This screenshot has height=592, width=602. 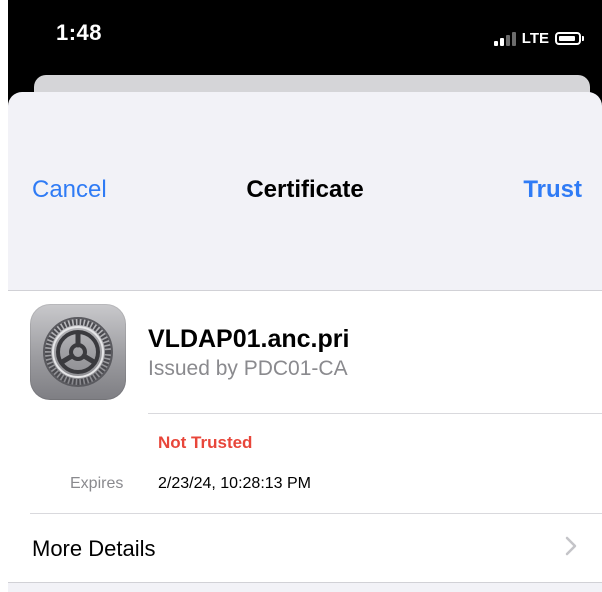 I want to click on status-indicators: LTE, so click(x=538, y=38).